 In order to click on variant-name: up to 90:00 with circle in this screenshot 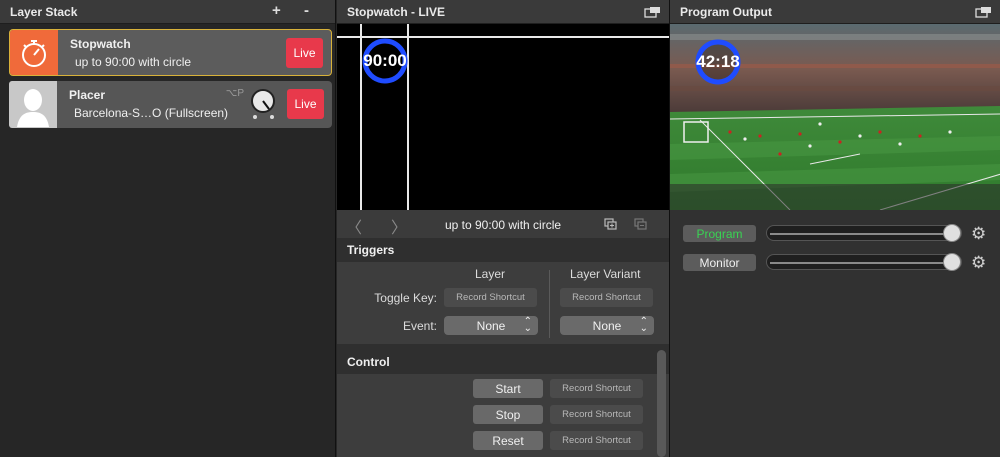, I will do `click(503, 225)`.